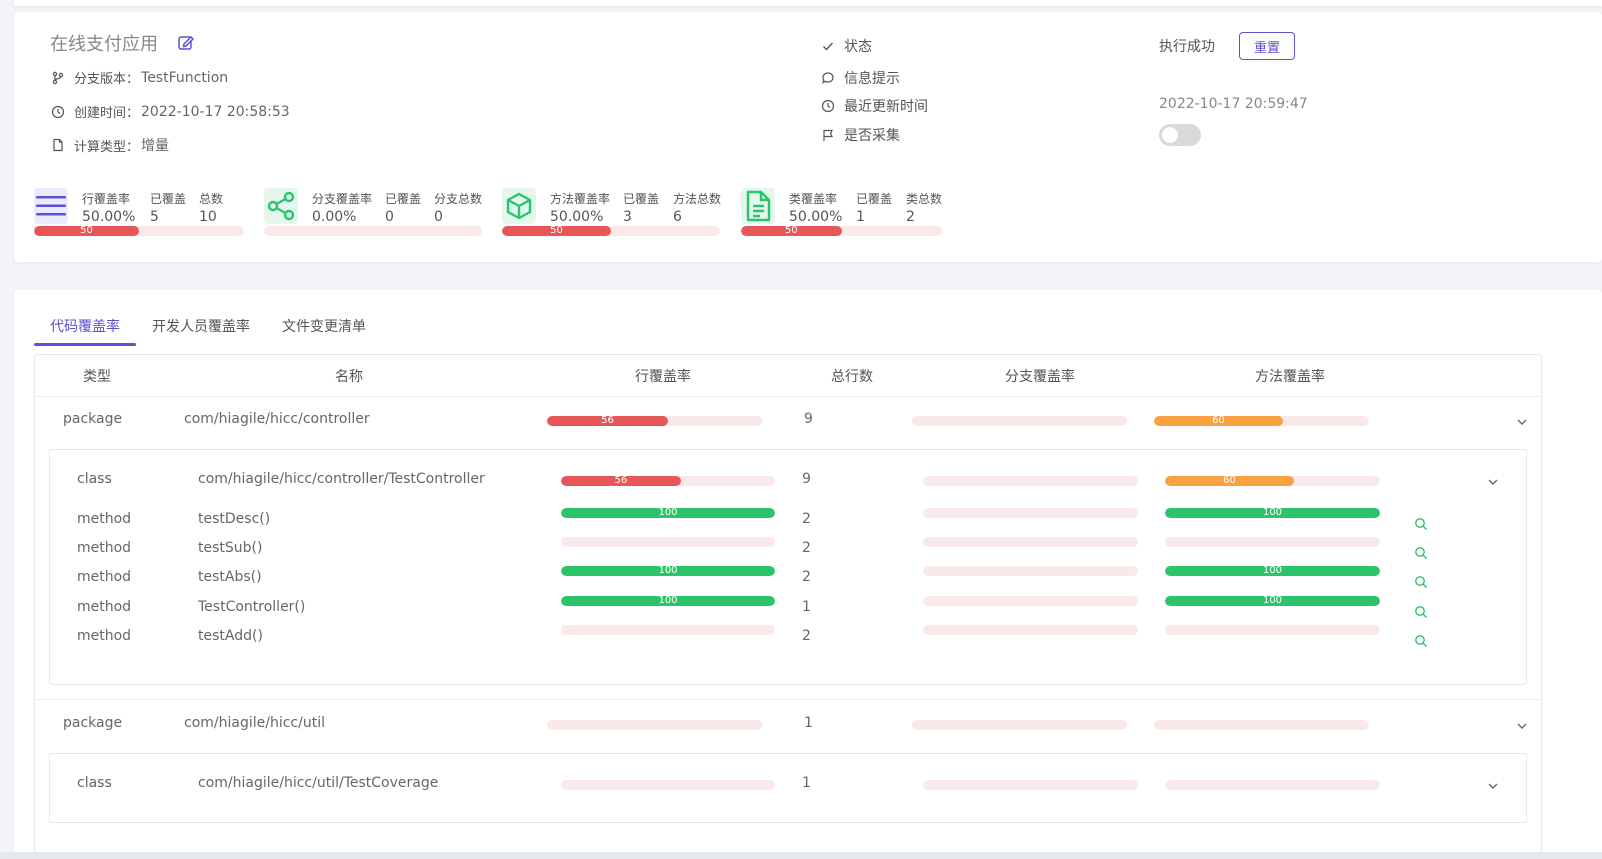  What do you see at coordinates (342, 199) in the screenshot?
I see `metric-rate-label: 分支覆盖率` at bounding box center [342, 199].